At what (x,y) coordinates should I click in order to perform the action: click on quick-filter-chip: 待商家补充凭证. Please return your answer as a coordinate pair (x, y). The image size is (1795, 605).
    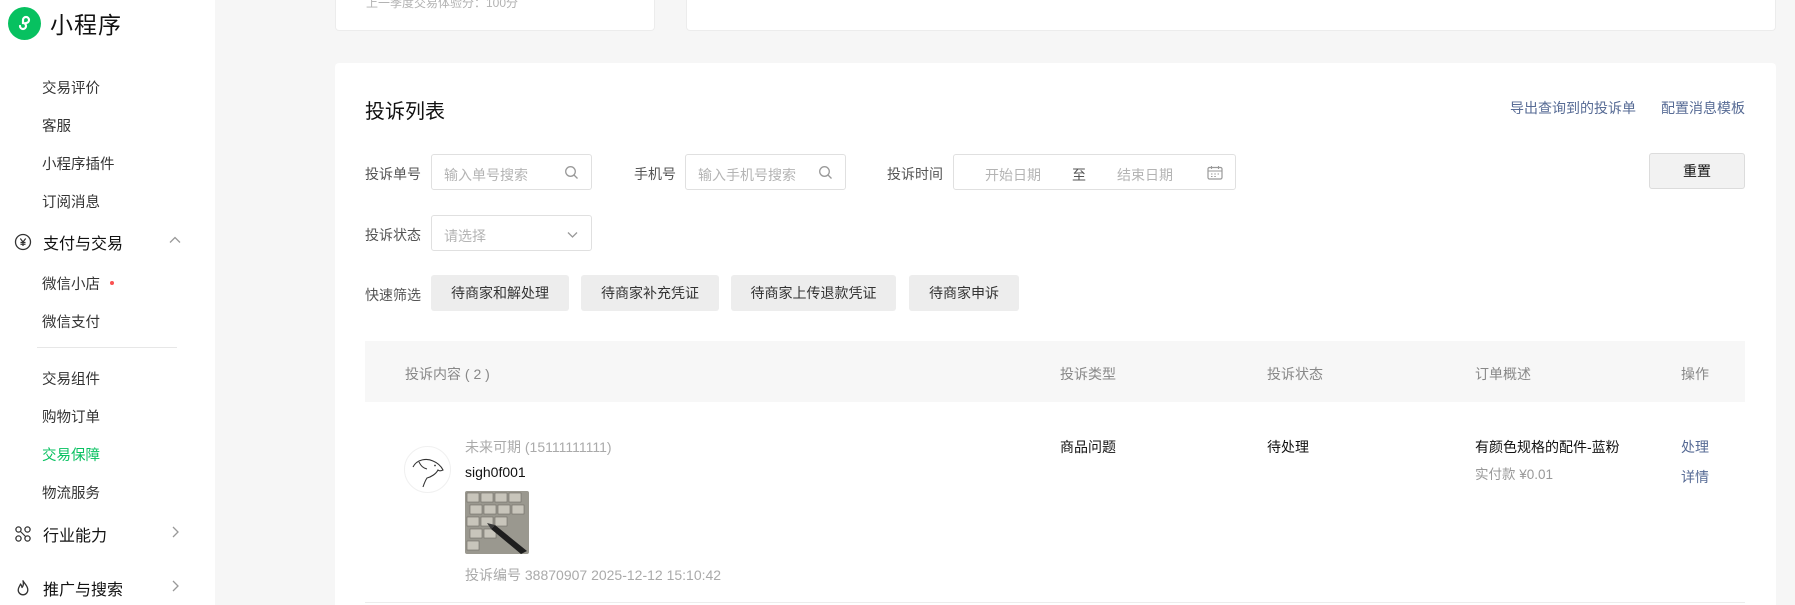
    Looking at the image, I should click on (650, 293).